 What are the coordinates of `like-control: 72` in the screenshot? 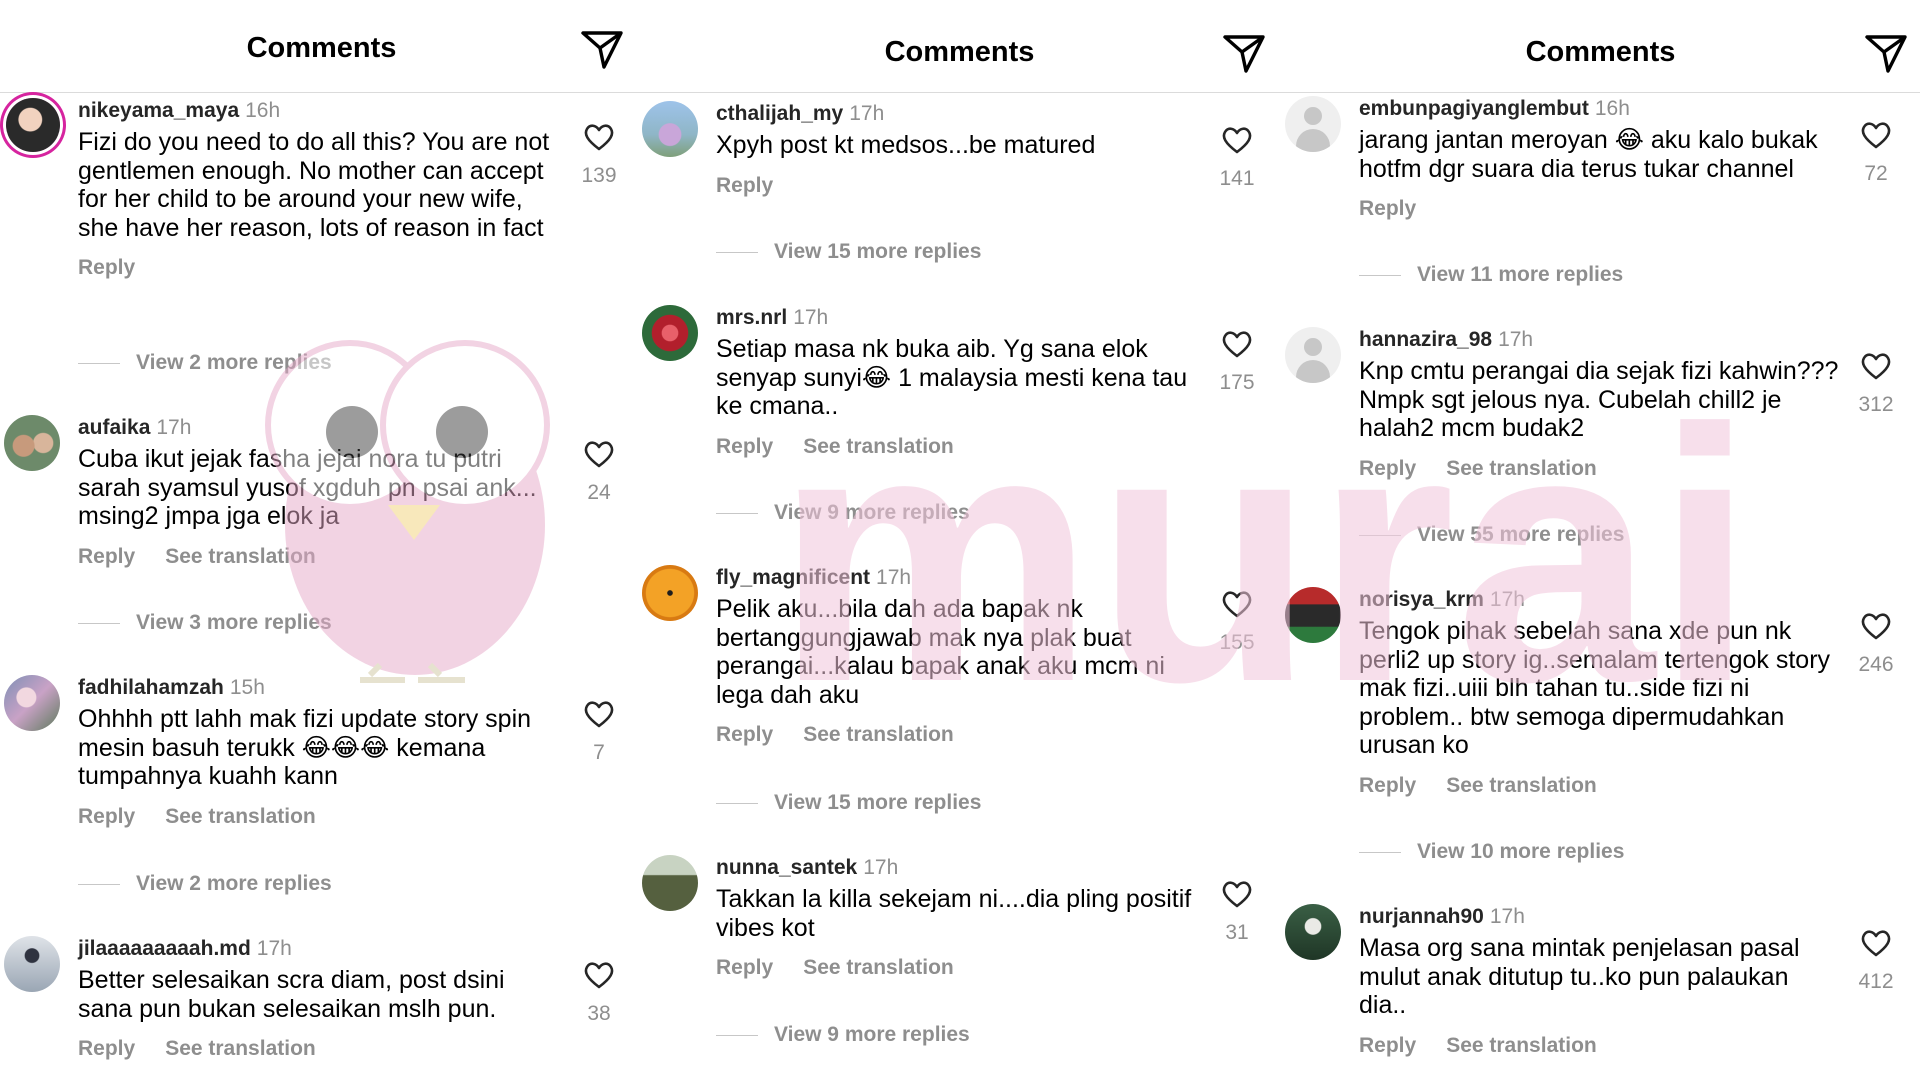 It's located at (1876, 153).